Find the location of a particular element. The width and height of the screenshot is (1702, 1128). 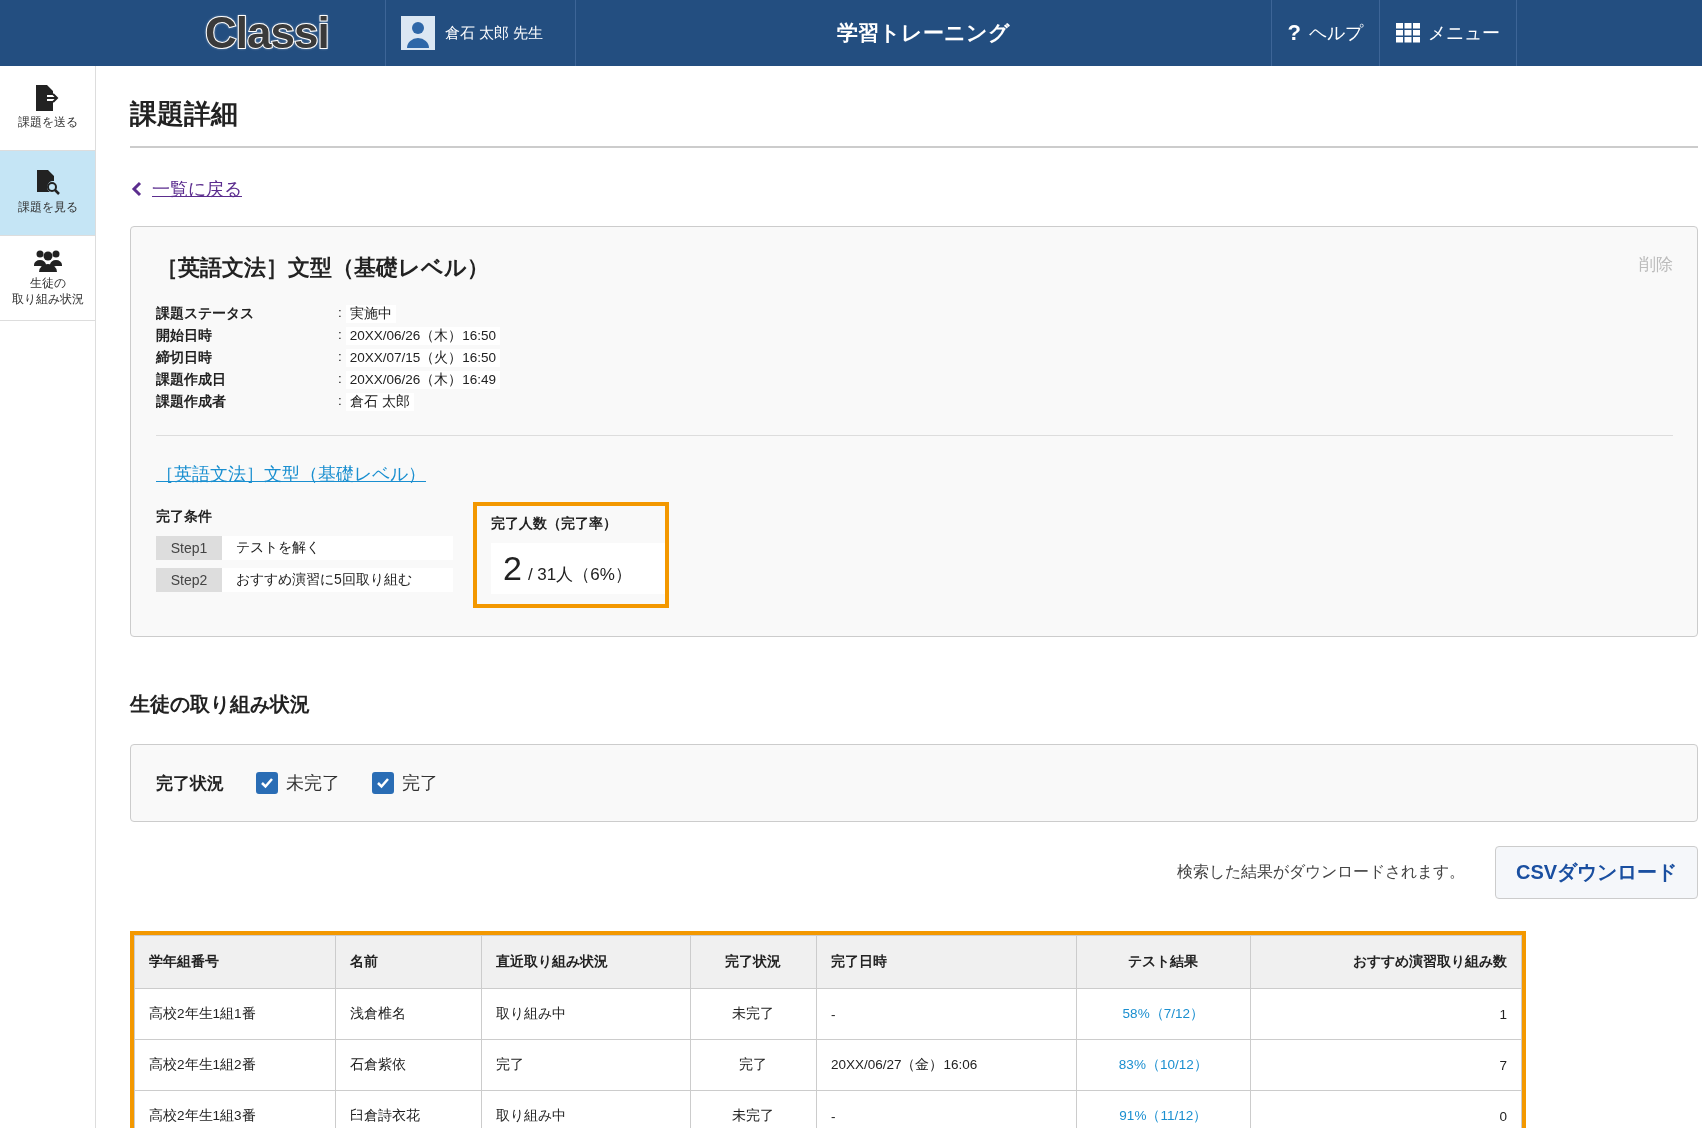

table-cell: 石倉紫依 is located at coordinates (408, 1065).